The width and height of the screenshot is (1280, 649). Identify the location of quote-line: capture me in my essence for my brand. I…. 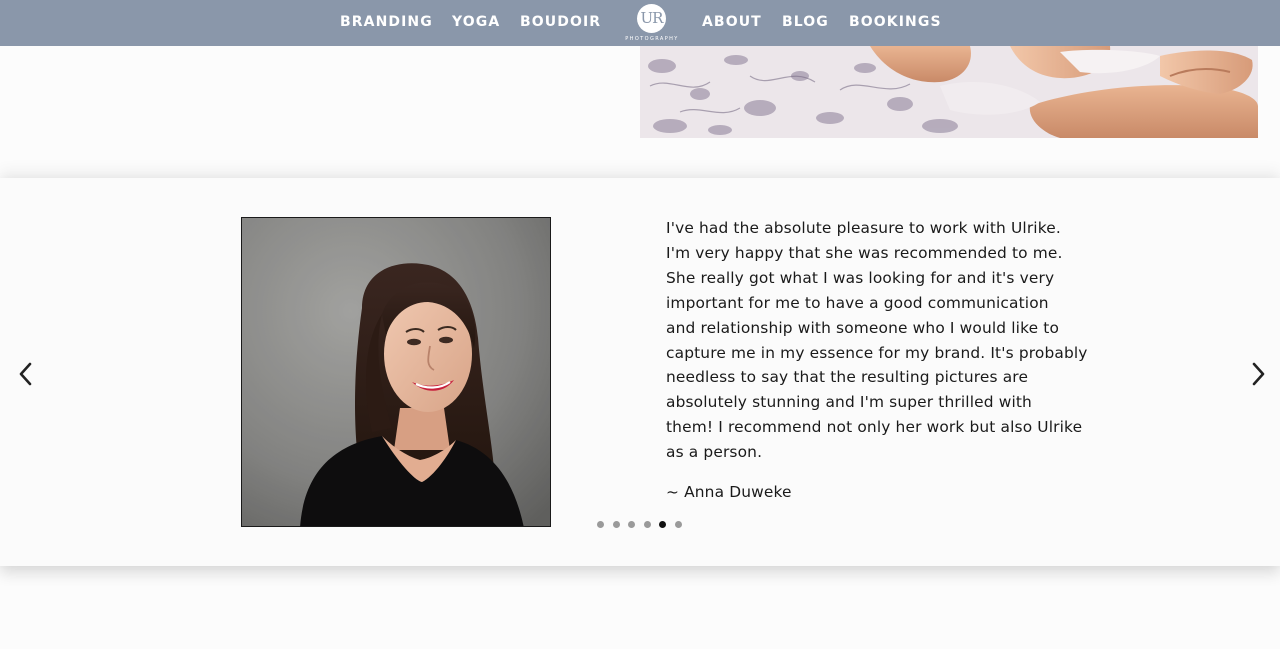
(877, 352).